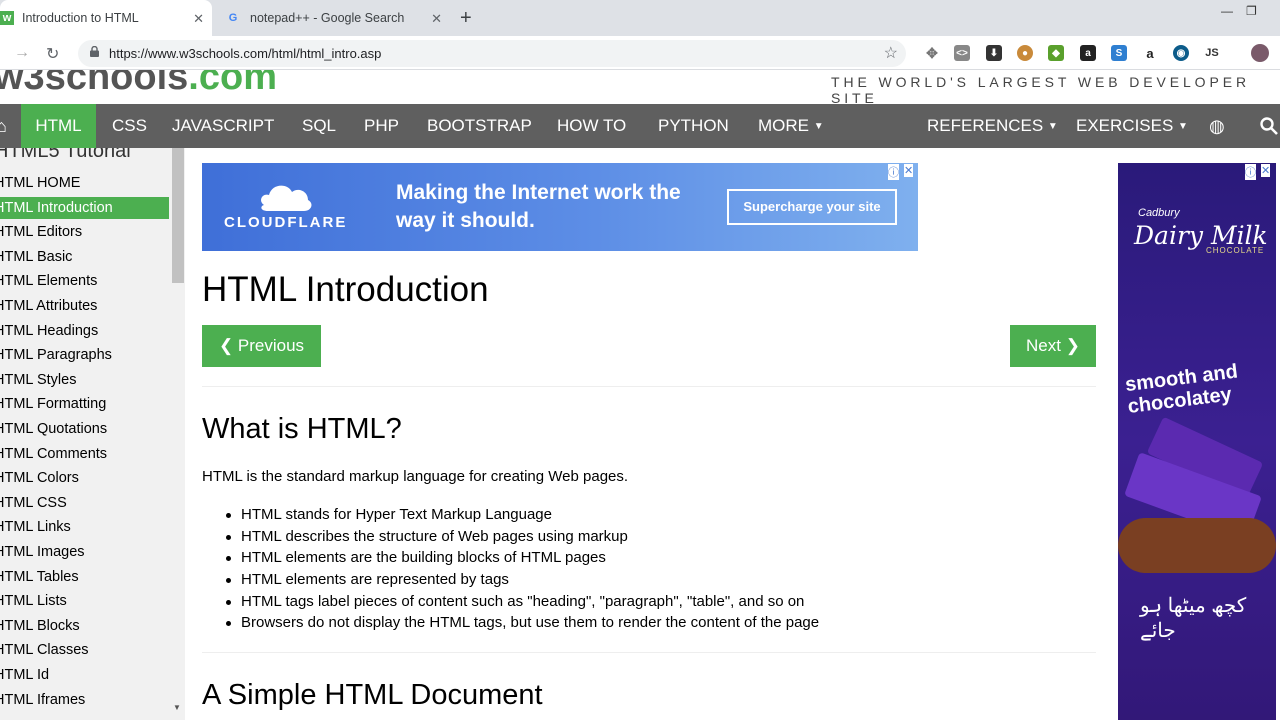 This screenshot has height=720, width=1280. What do you see at coordinates (84, 183) in the screenshot?
I see `sidebar-link: HTML HOME` at bounding box center [84, 183].